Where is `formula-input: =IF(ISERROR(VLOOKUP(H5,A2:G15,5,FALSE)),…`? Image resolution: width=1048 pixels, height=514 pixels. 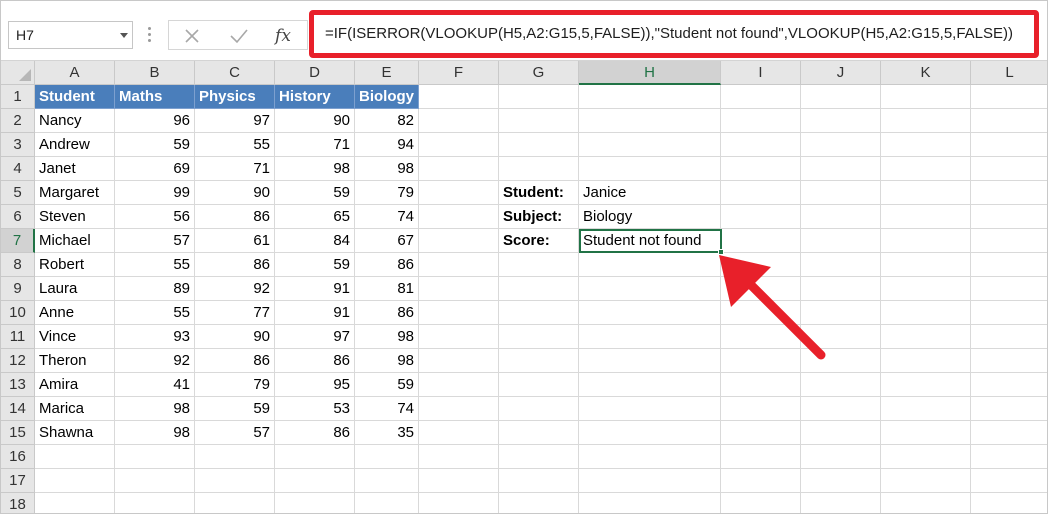 formula-input: =IF(ISERROR(VLOOKUP(H5,A2:G15,5,FALSE)),… is located at coordinates (674, 34).